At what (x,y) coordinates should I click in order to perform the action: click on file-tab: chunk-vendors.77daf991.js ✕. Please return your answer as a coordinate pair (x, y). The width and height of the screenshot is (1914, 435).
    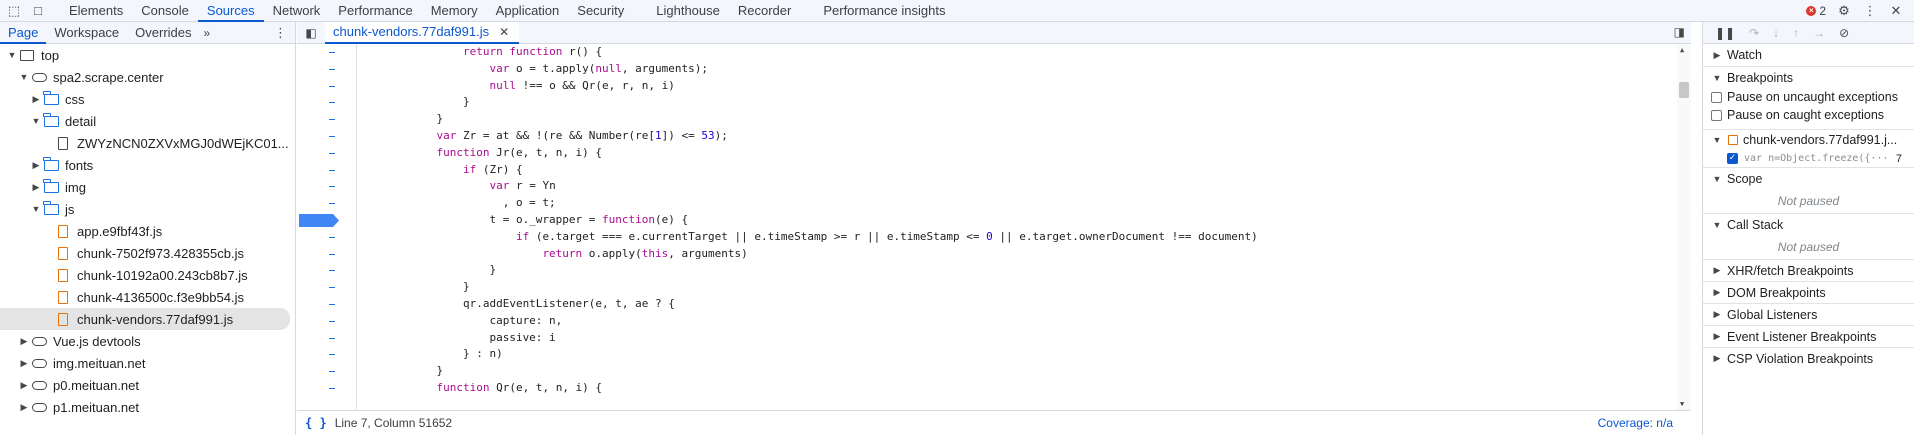
    Looking at the image, I should click on (422, 32).